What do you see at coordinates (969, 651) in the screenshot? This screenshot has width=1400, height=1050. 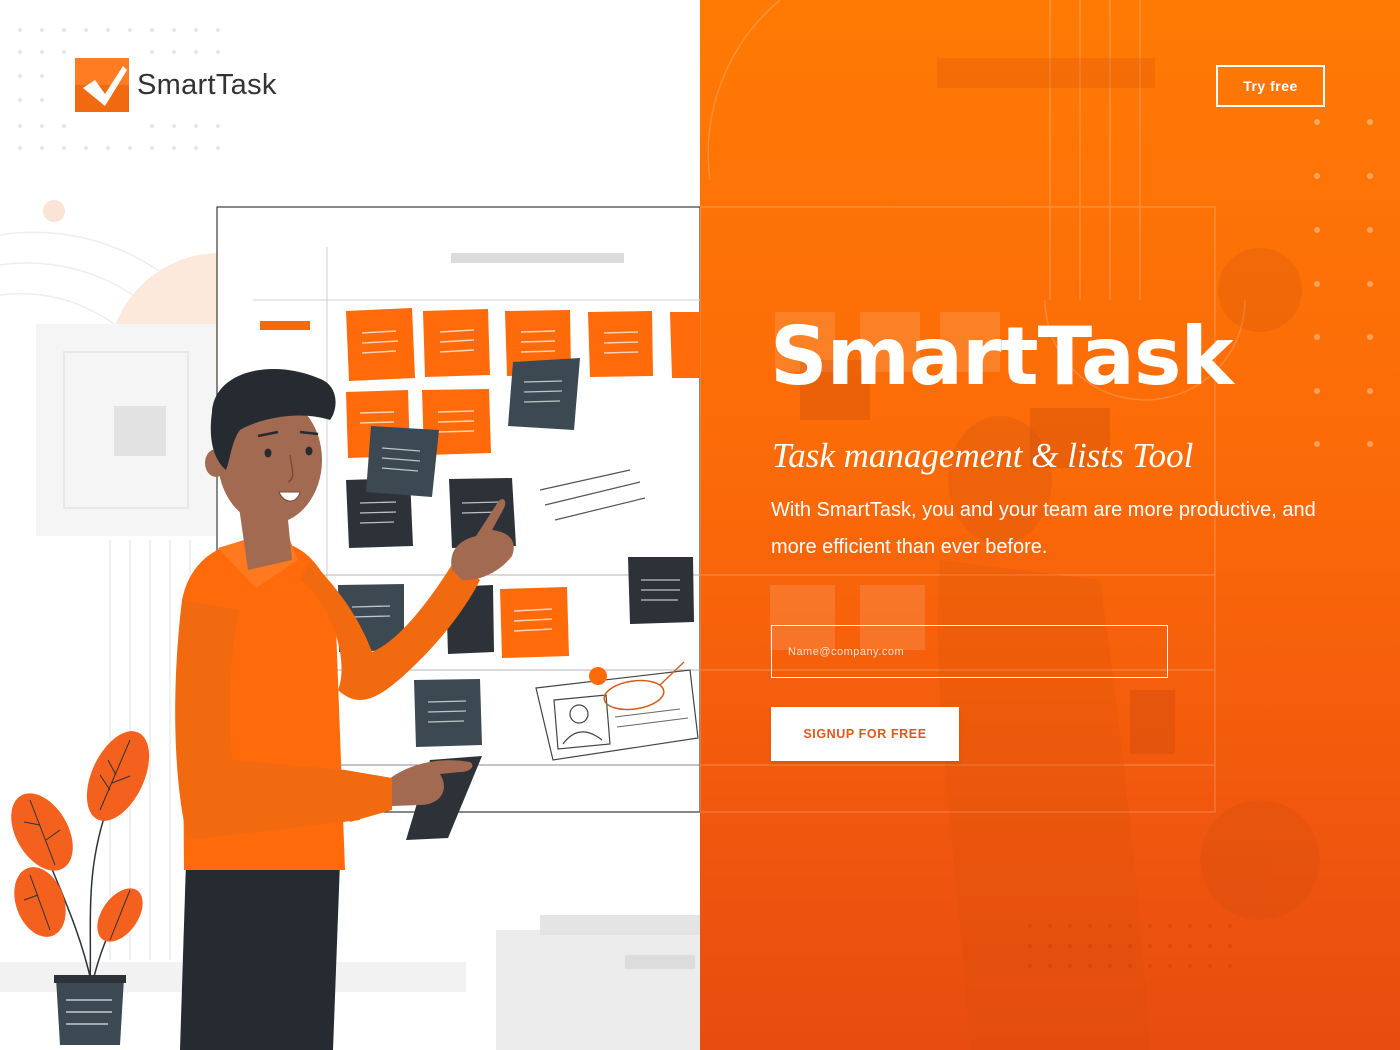 I see `email-field` at bounding box center [969, 651].